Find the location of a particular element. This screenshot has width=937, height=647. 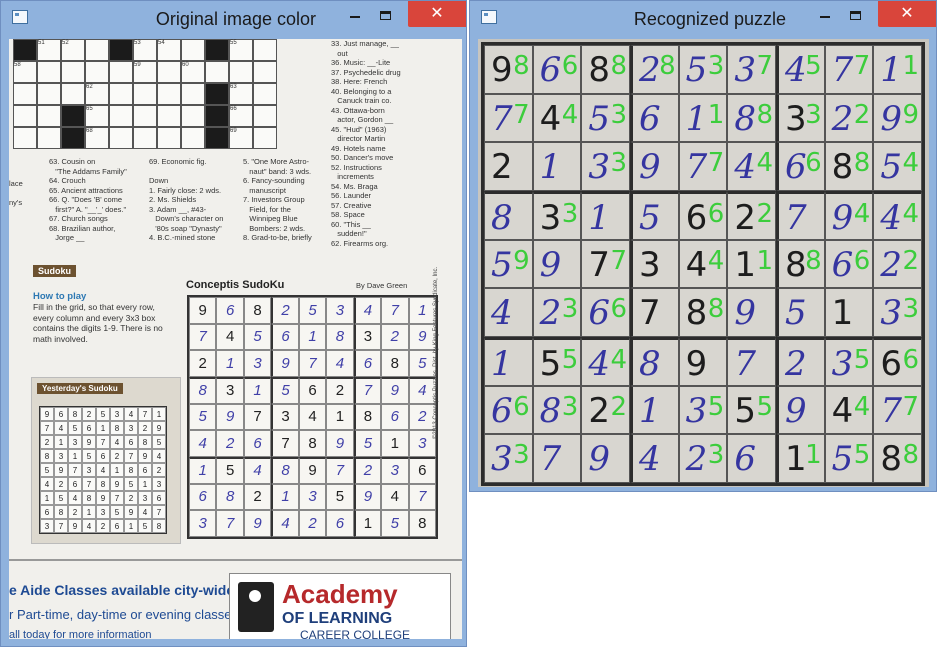

crossword-black-cell is located at coordinates (217, 138).